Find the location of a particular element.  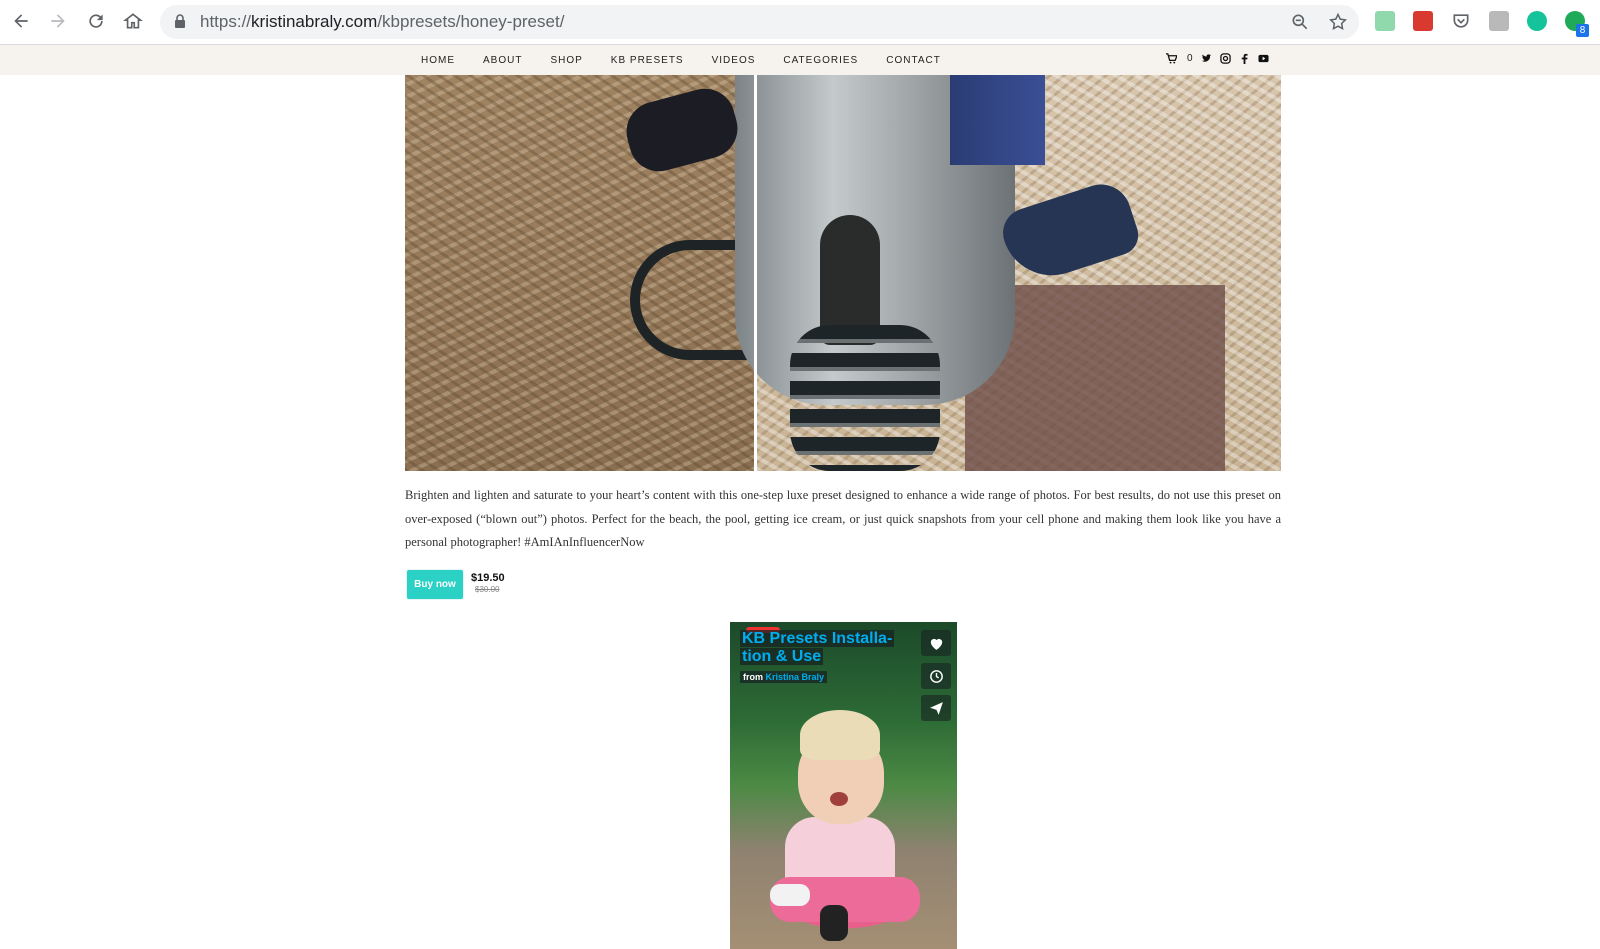

share-icon is located at coordinates (936, 708).